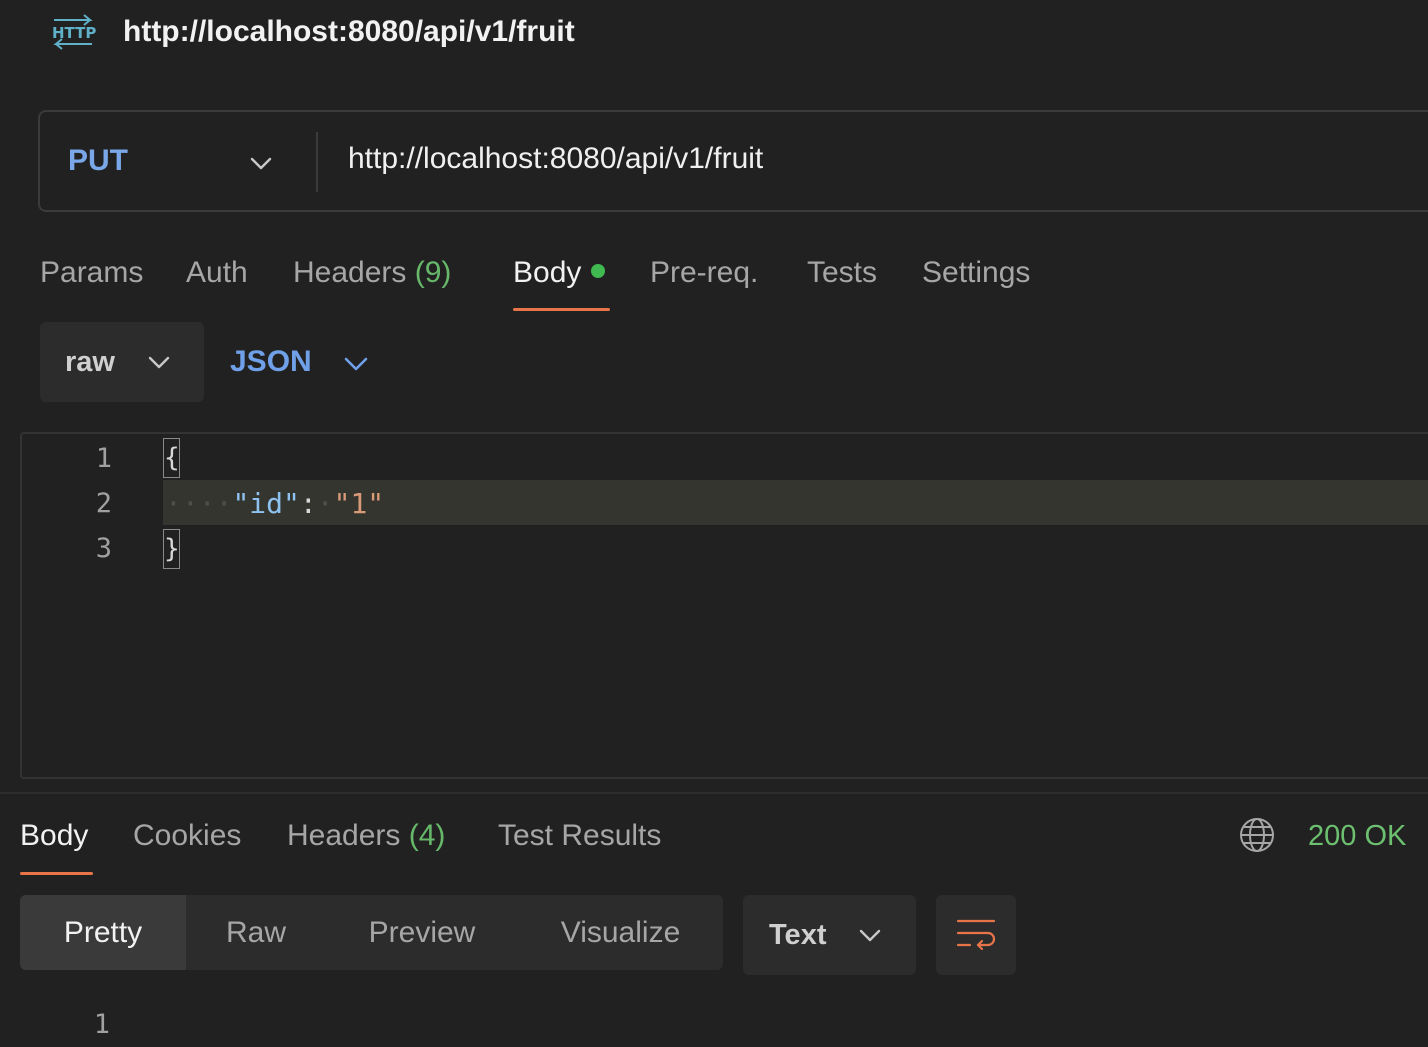  I want to click on indent-guide: ····, so click(199, 503).